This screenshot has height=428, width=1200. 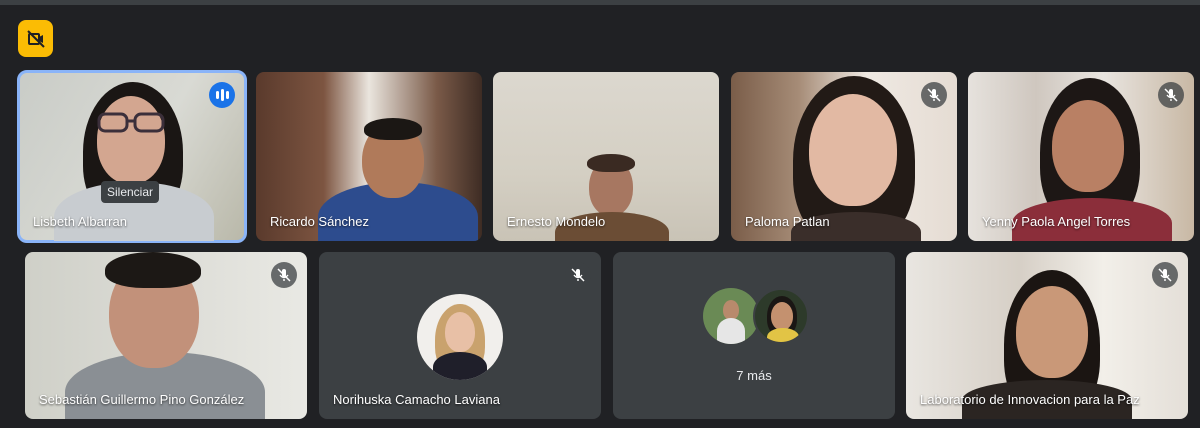 I want to click on participant-name: Paloma Patlan, so click(x=787, y=221).